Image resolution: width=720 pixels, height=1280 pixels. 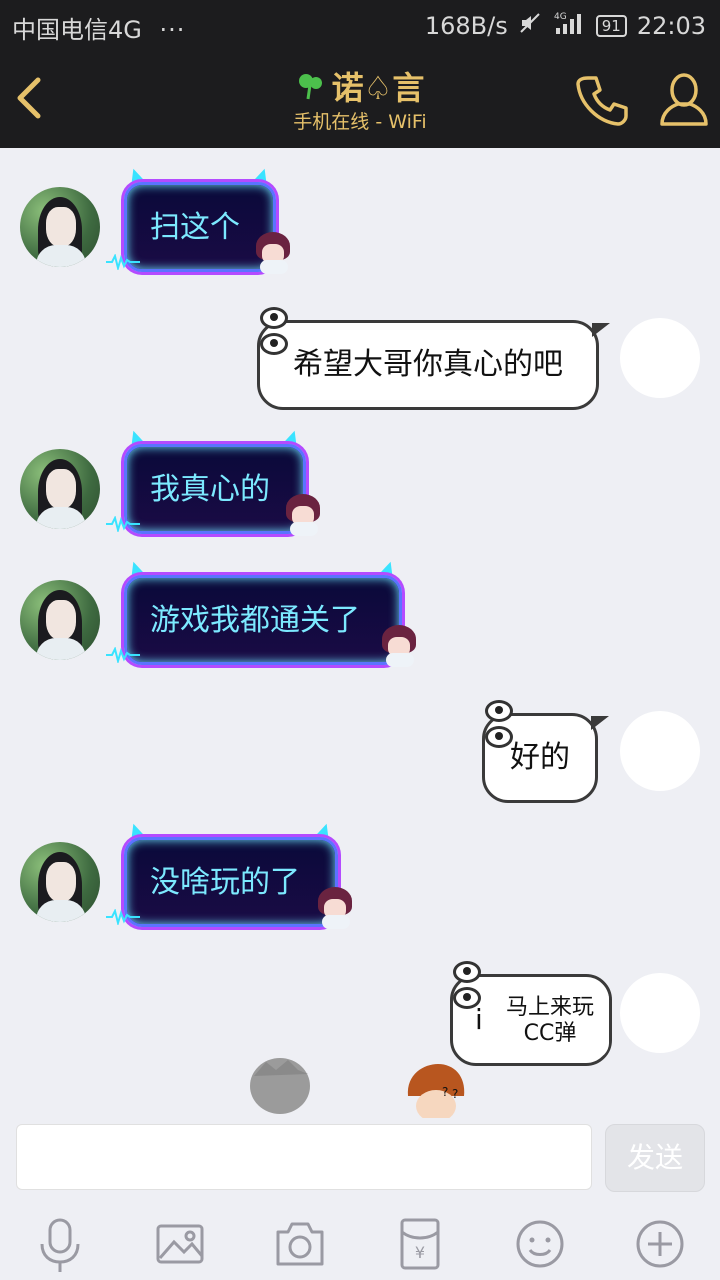 I want to click on message-text: 好的, so click(x=540, y=757).